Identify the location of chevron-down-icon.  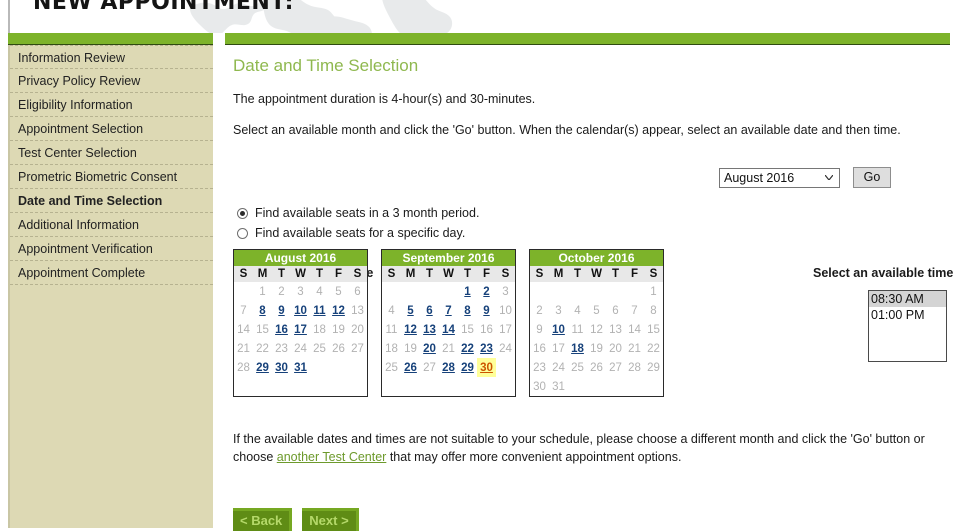
(829, 177).